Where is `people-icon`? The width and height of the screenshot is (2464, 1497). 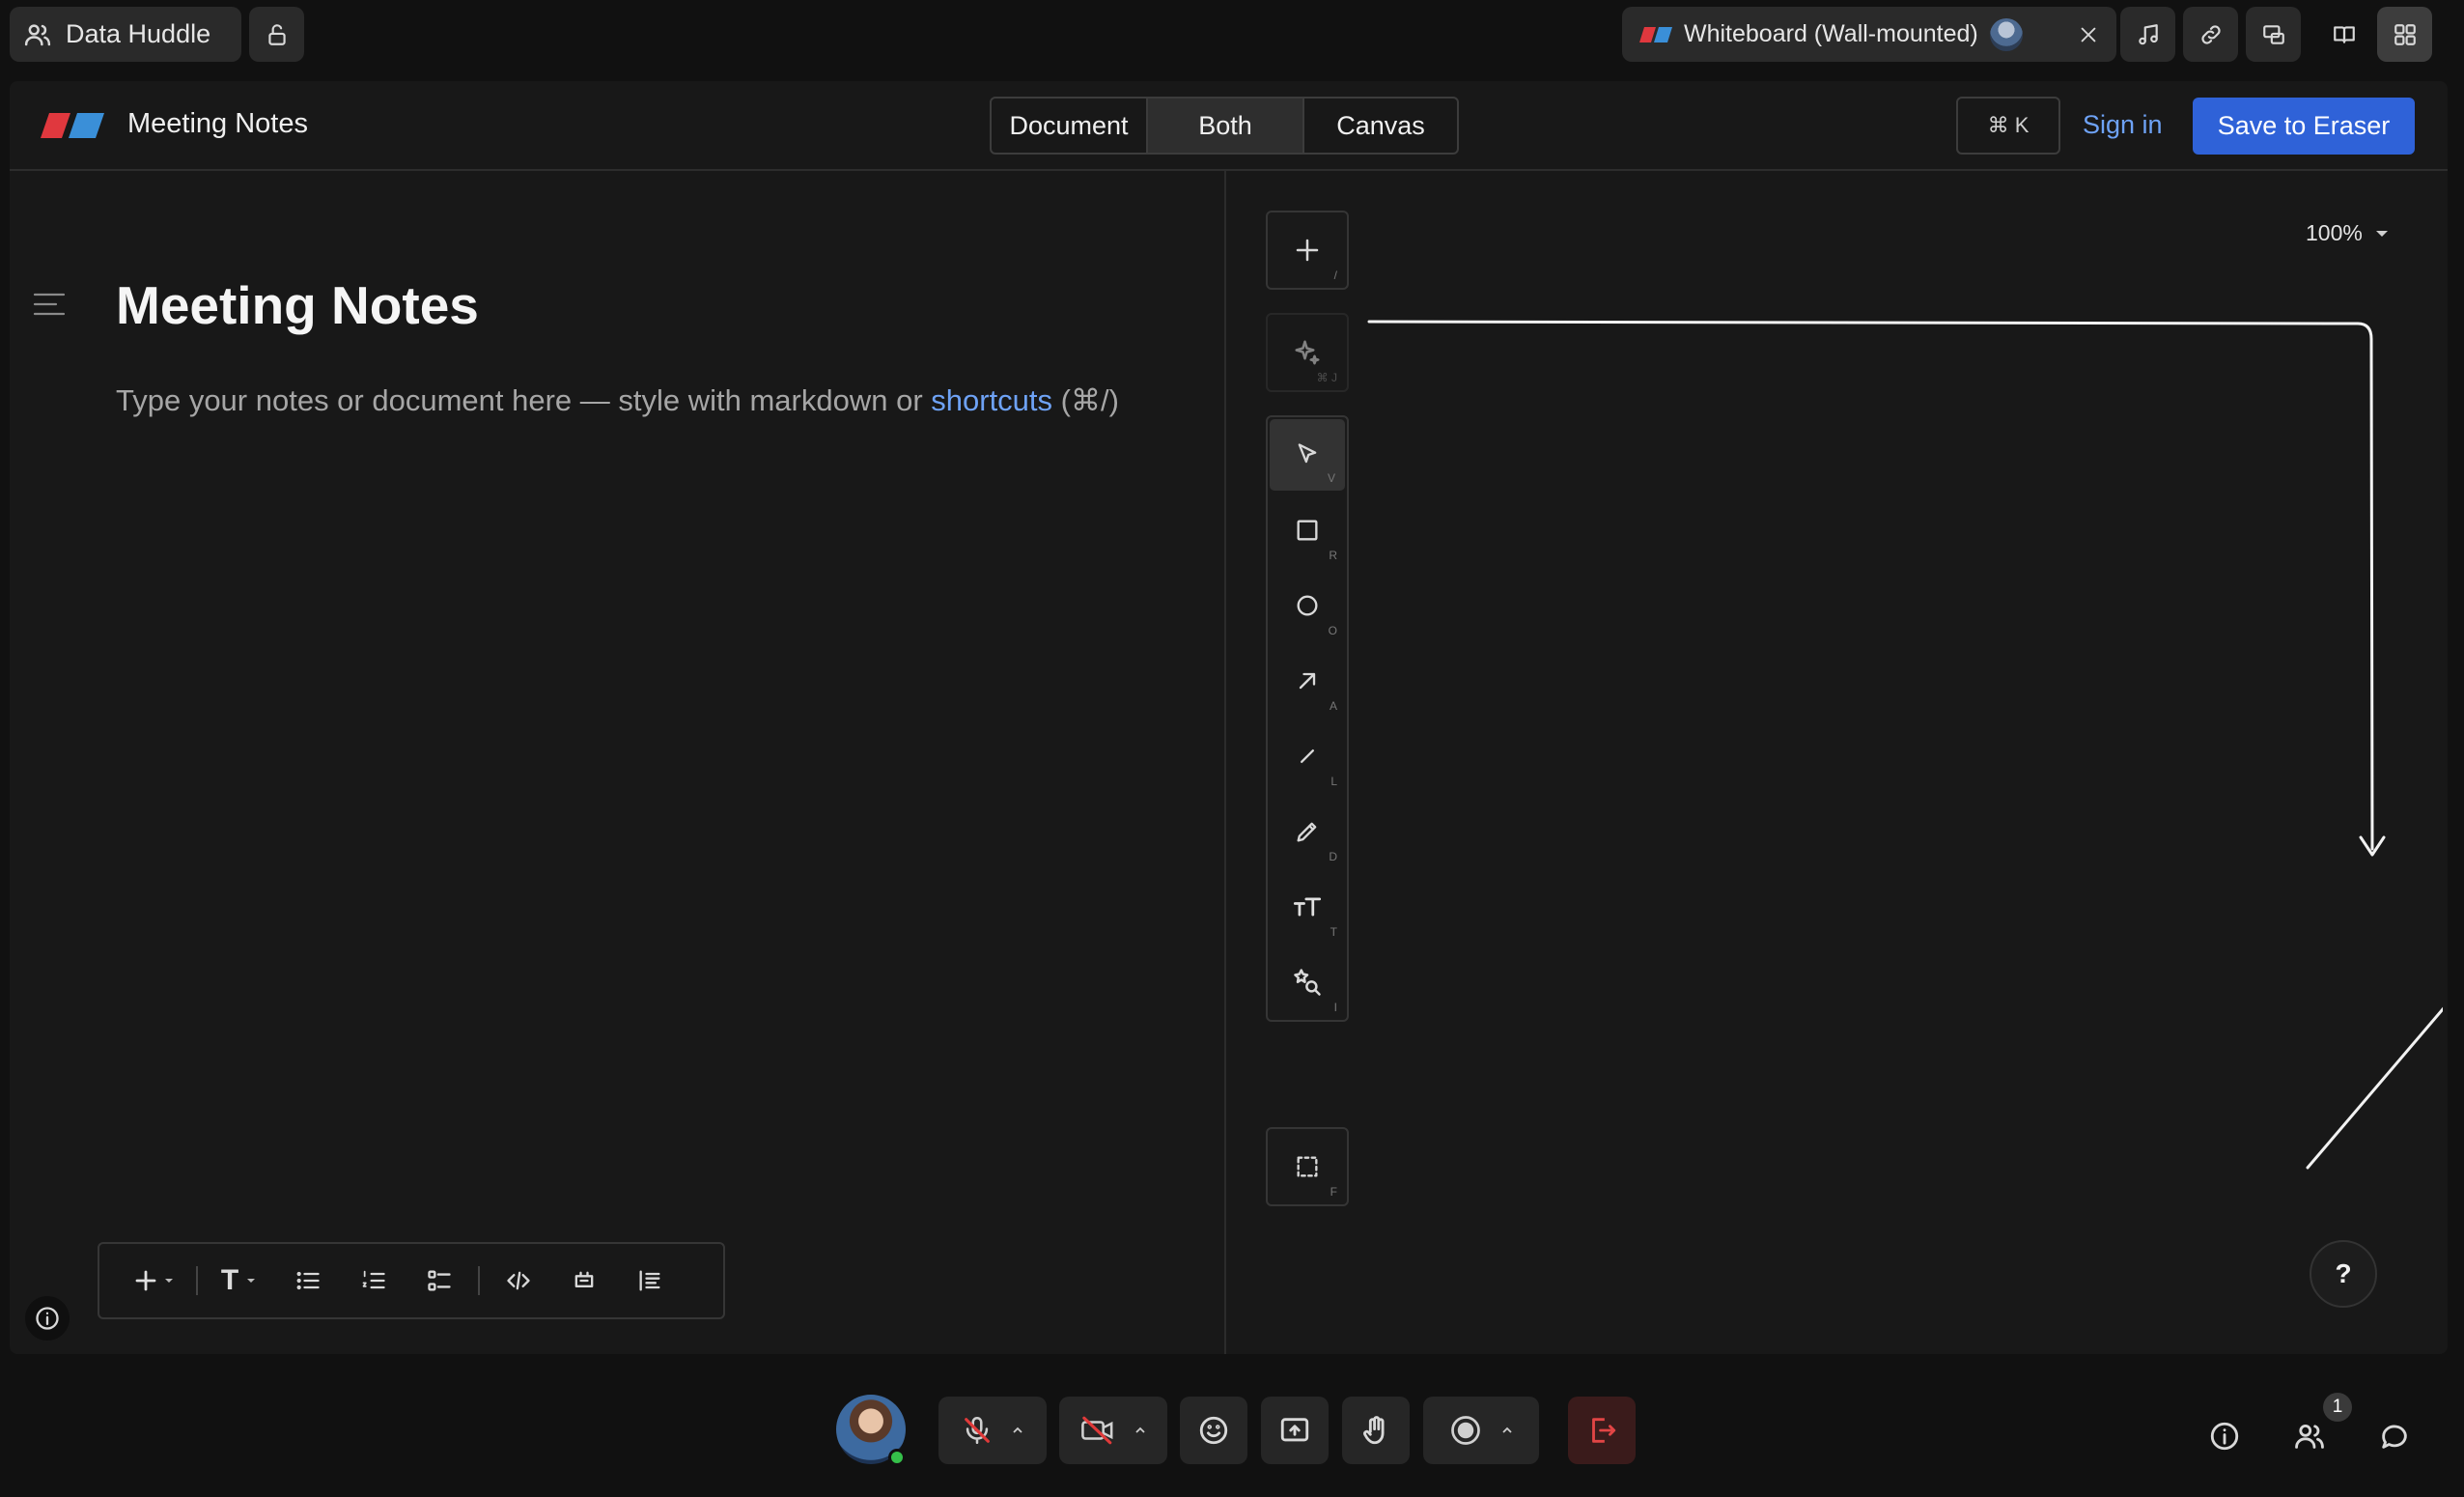 people-icon is located at coordinates (2310, 1436).